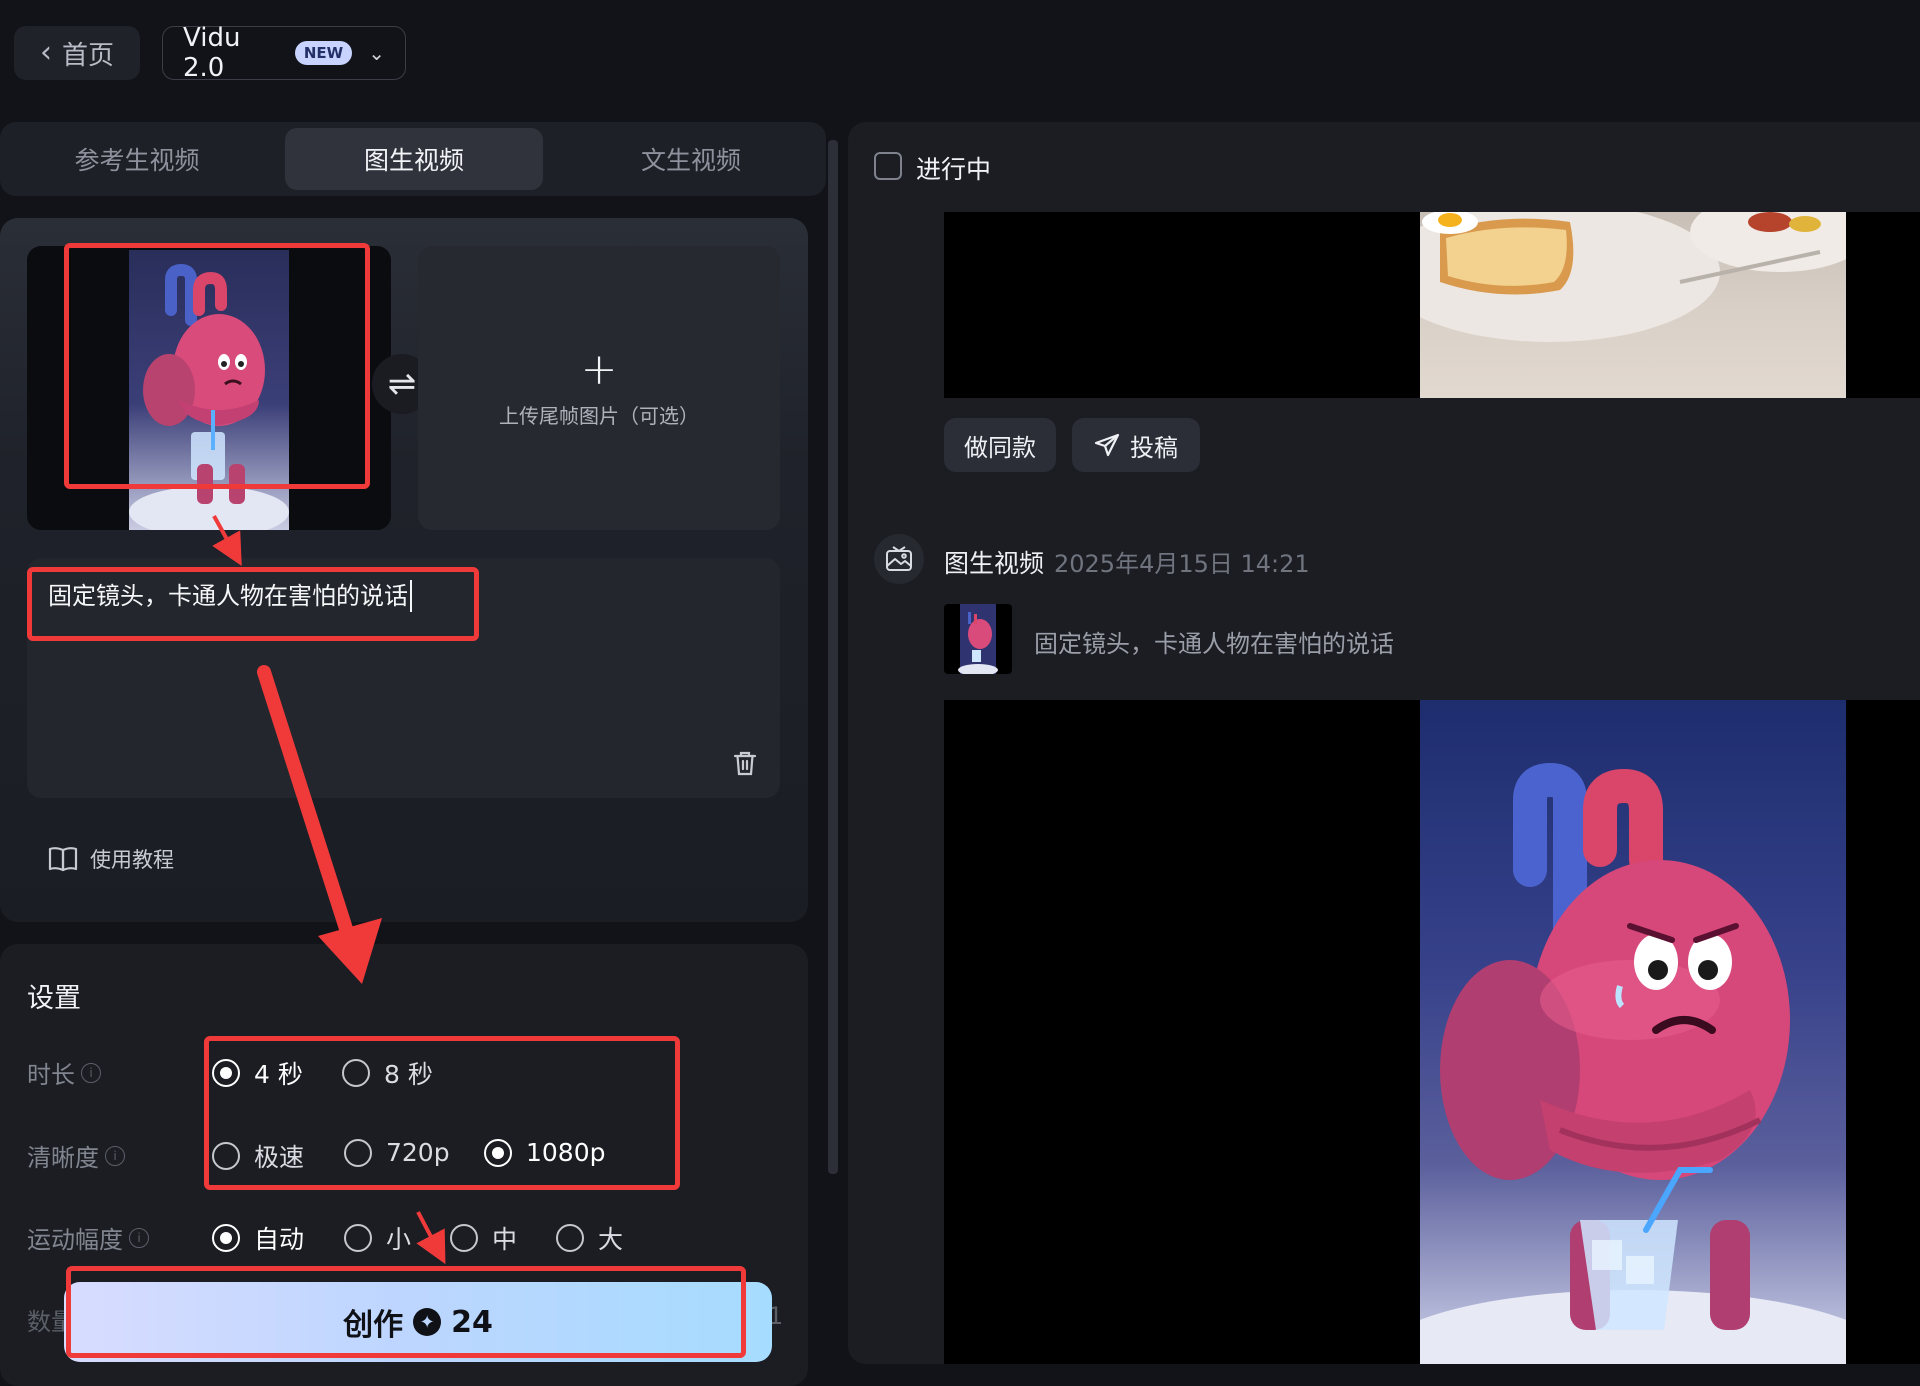  Describe the element at coordinates (376, 53) in the screenshot. I see `chevron-down-icon: ⌄` at that location.